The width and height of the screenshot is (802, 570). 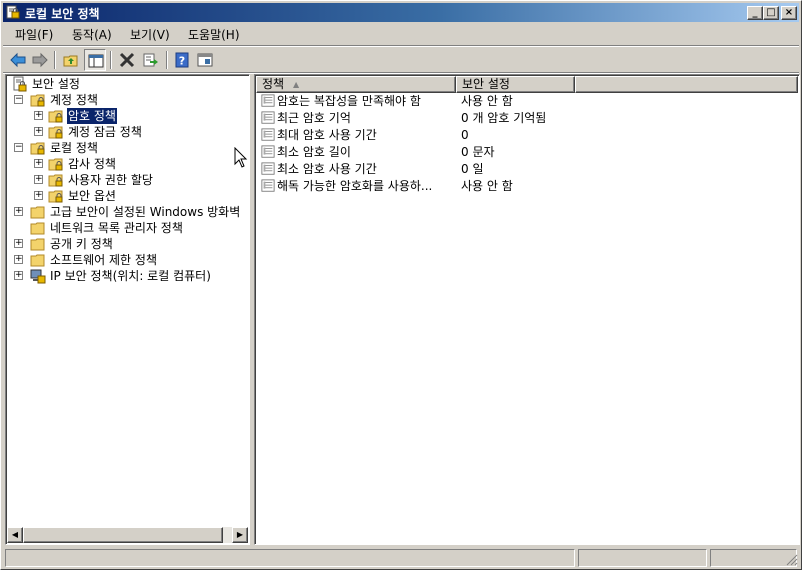 What do you see at coordinates (111, 60) in the screenshot?
I see `toolbar-separator` at bounding box center [111, 60].